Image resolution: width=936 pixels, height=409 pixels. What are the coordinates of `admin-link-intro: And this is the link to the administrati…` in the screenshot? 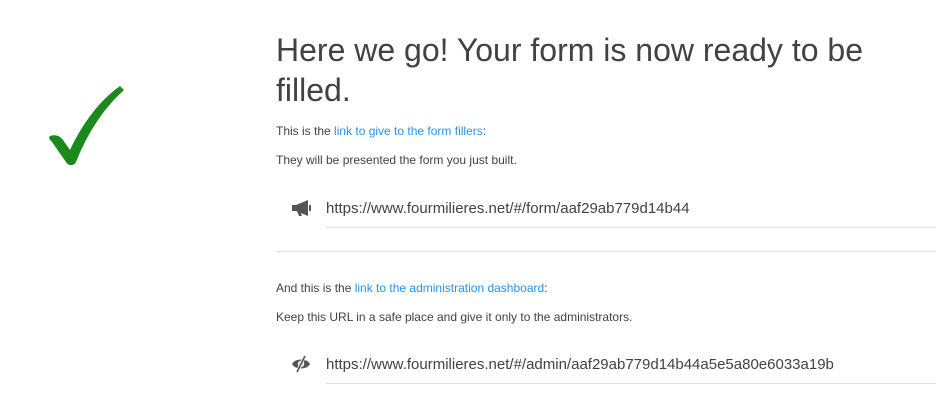 It's located at (606, 288).